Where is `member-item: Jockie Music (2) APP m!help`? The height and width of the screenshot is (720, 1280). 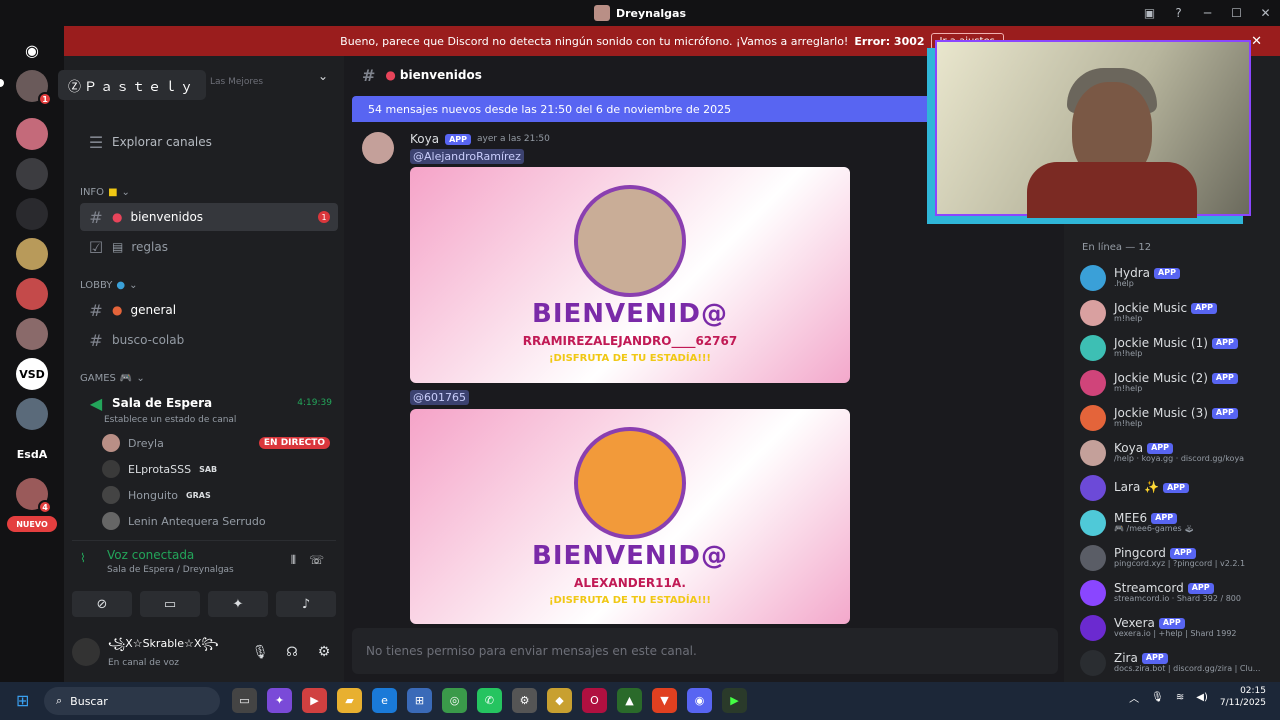 member-item: Jockie Music (2) APP m!help is located at coordinates (1180, 383).